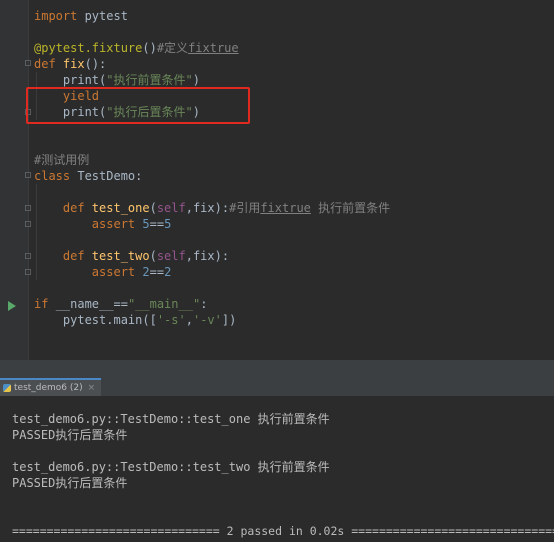 The height and width of the screenshot is (542, 554). What do you see at coordinates (48, 388) in the screenshot?
I see `run-tab-label: test_demo6 (2)` at bounding box center [48, 388].